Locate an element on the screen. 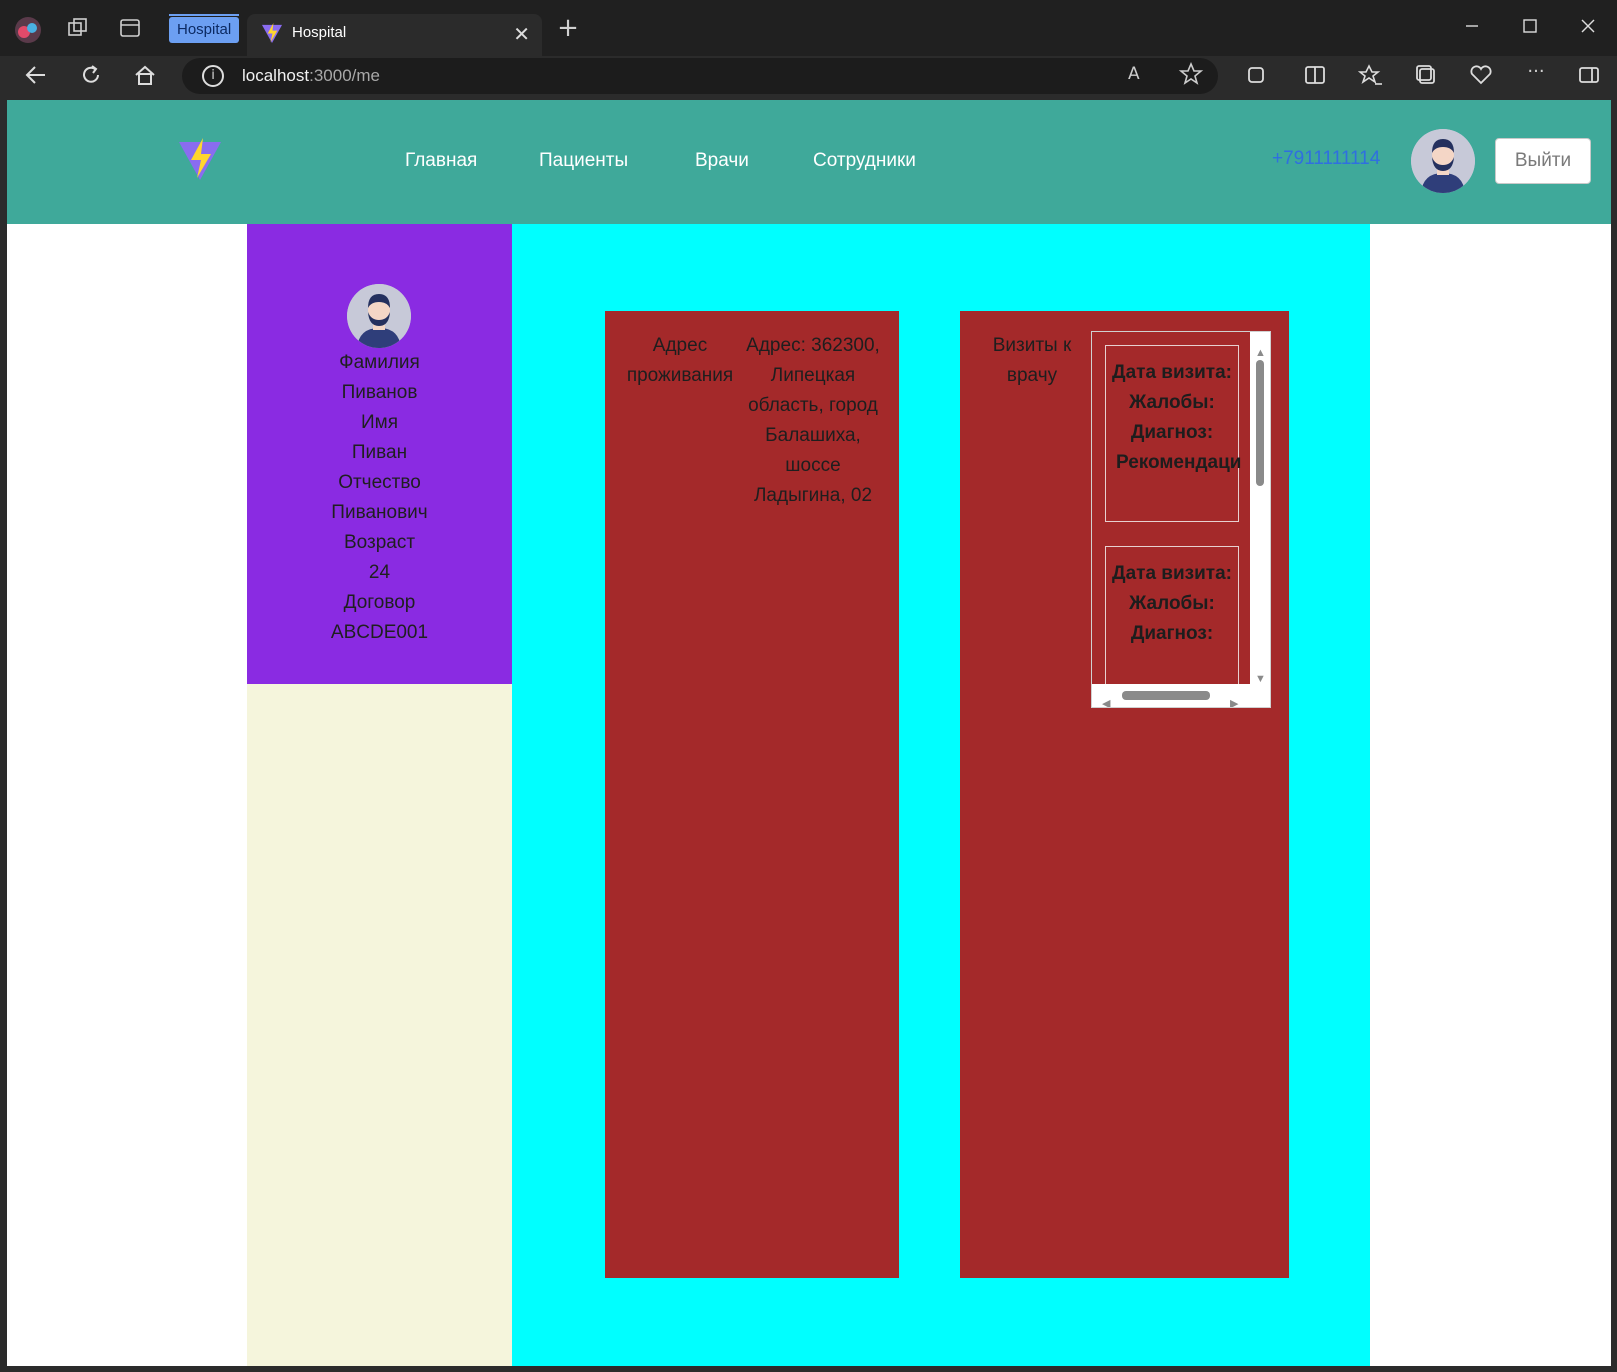 This screenshot has width=1617, height=1372. nav-staff: Сотрудники is located at coordinates (864, 161).